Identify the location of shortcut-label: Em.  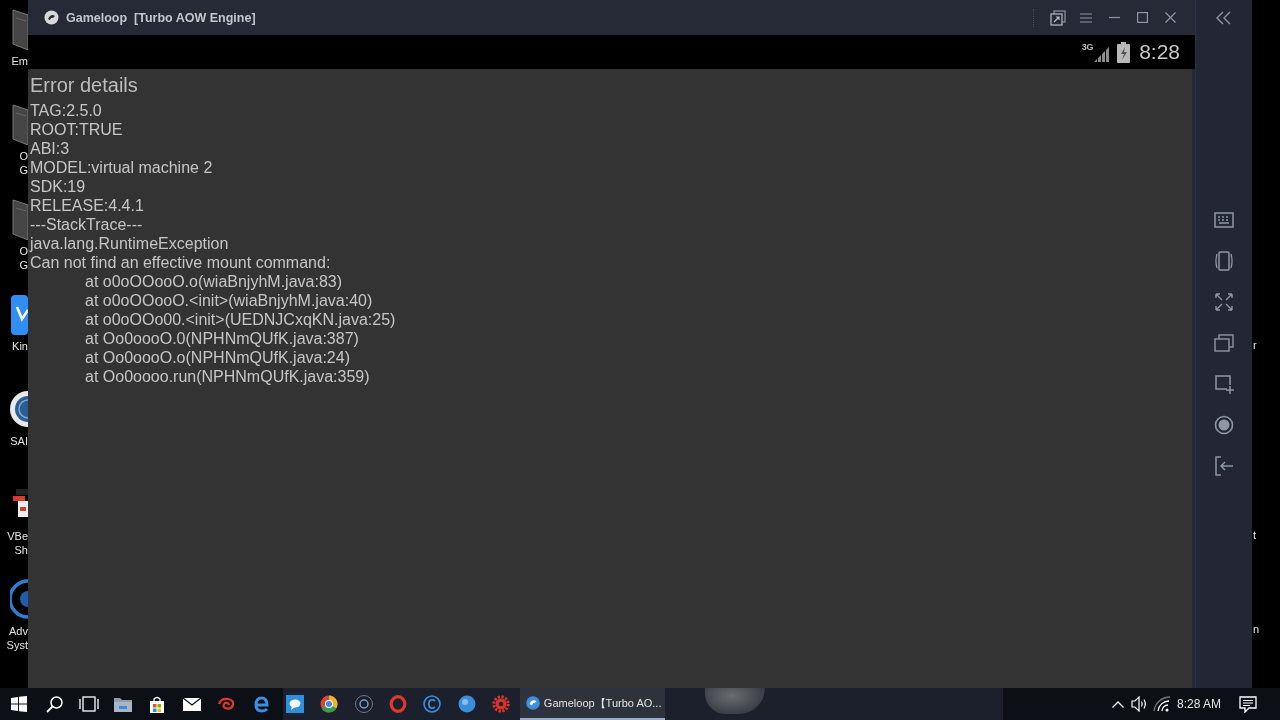
(19, 61).